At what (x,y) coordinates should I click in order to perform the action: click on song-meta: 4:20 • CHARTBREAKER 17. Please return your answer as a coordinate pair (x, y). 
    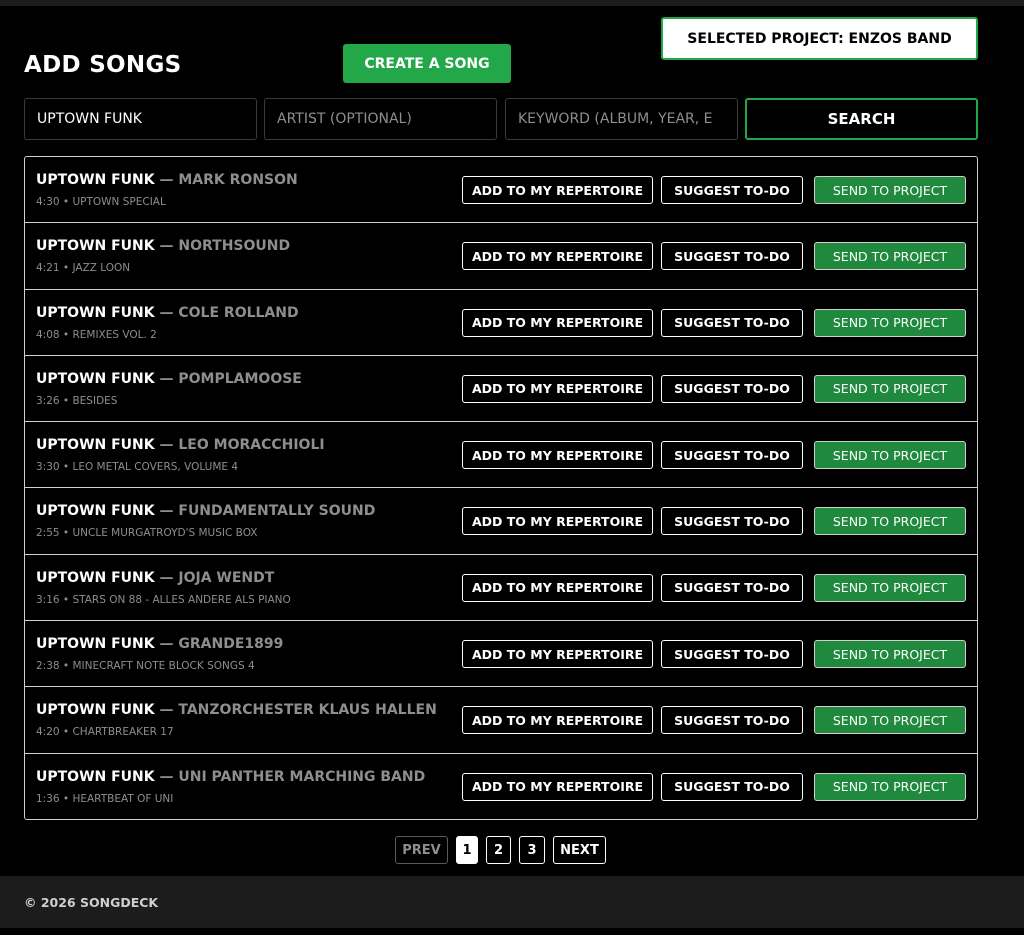
    Looking at the image, I should click on (105, 732).